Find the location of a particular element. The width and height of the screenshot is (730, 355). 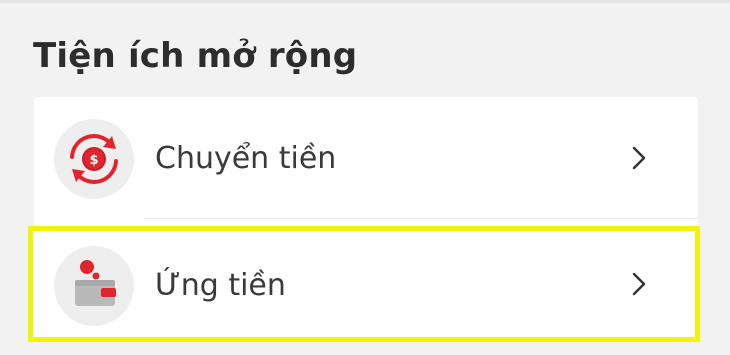

item-label-transfer: Chuyển tiền is located at coordinates (246, 158).